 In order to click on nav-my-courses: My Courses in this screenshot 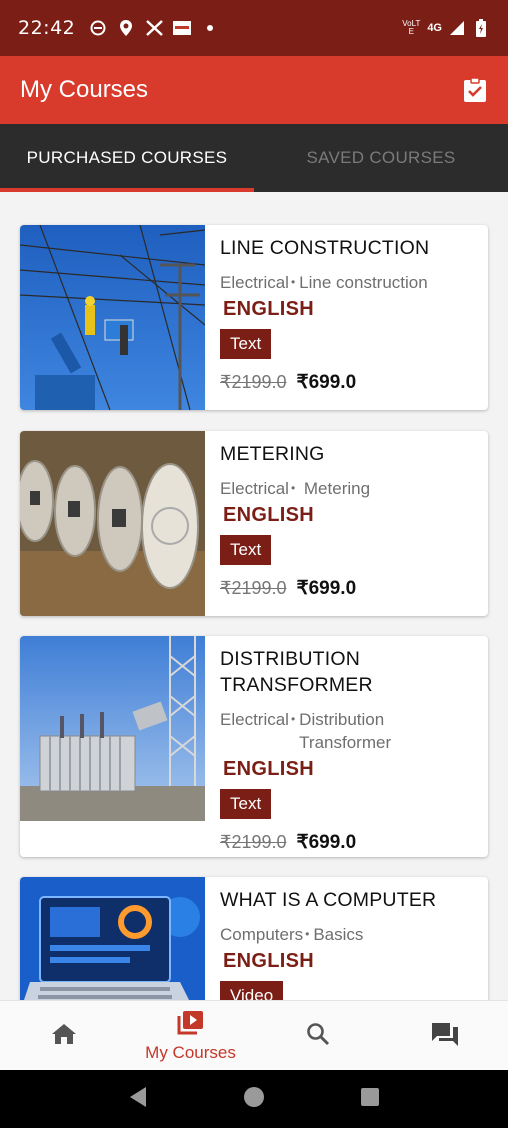, I will do `click(190, 1036)`.